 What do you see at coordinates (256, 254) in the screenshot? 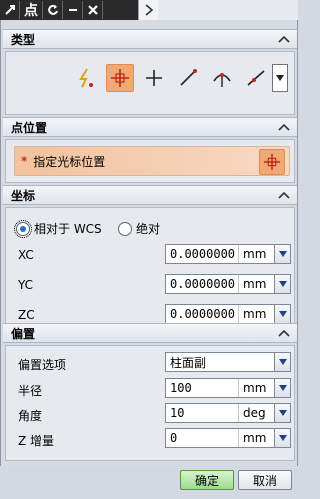
I see `xc-unit: mm` at bounding box center [256, 254].